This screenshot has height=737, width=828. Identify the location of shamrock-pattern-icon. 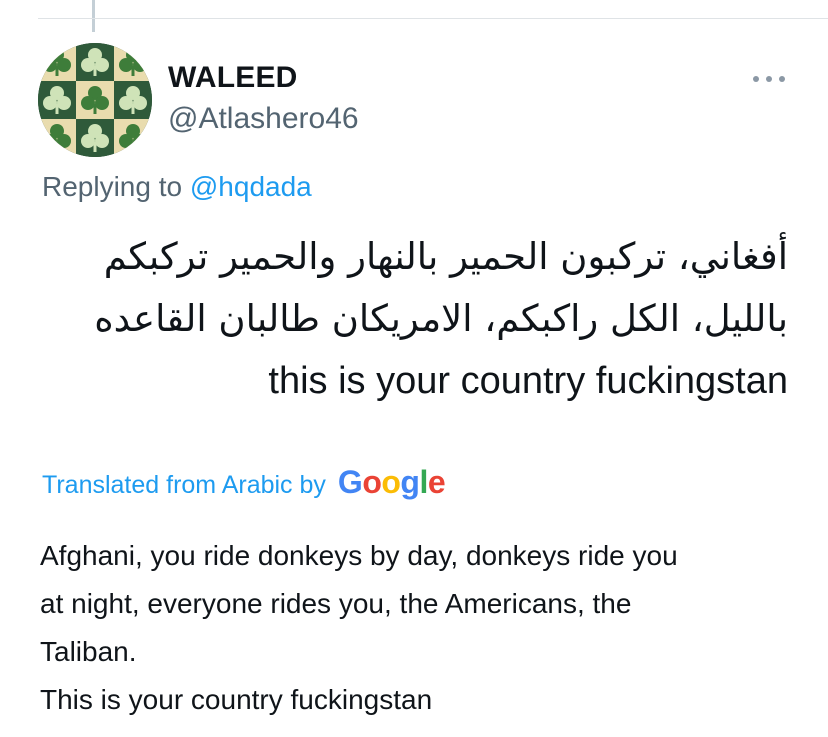
(95, 100).